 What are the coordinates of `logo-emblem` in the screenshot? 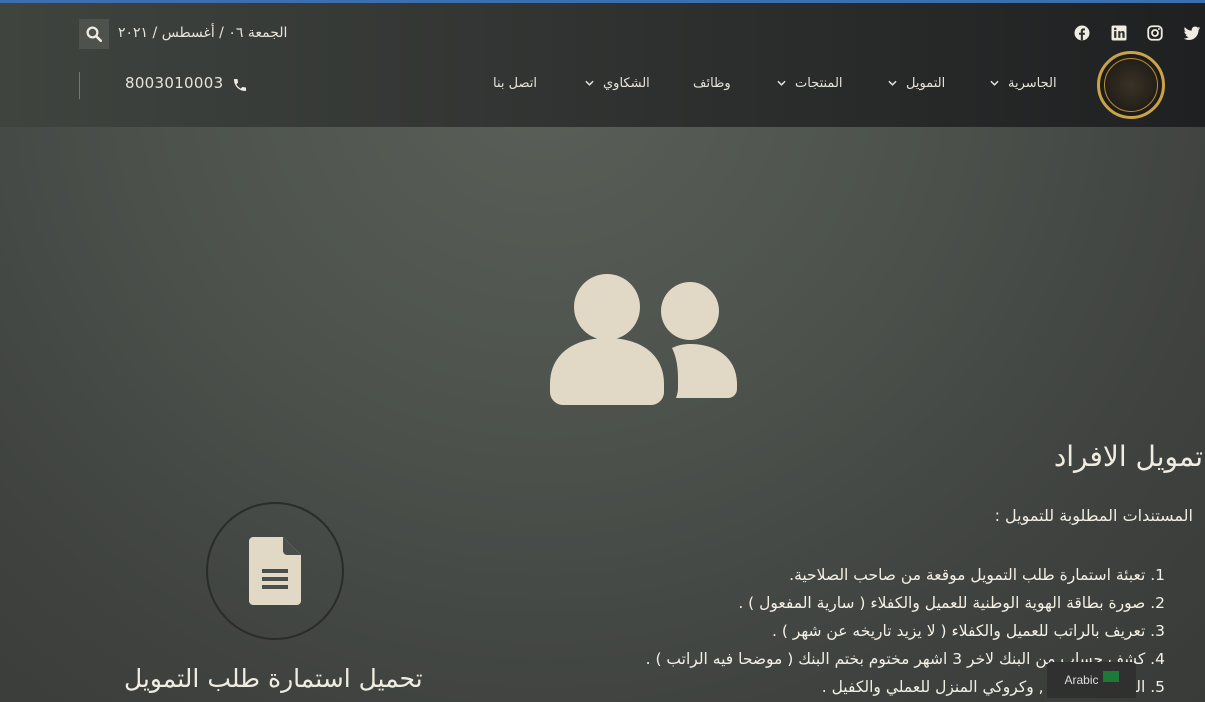 It's located at (1131, 85).